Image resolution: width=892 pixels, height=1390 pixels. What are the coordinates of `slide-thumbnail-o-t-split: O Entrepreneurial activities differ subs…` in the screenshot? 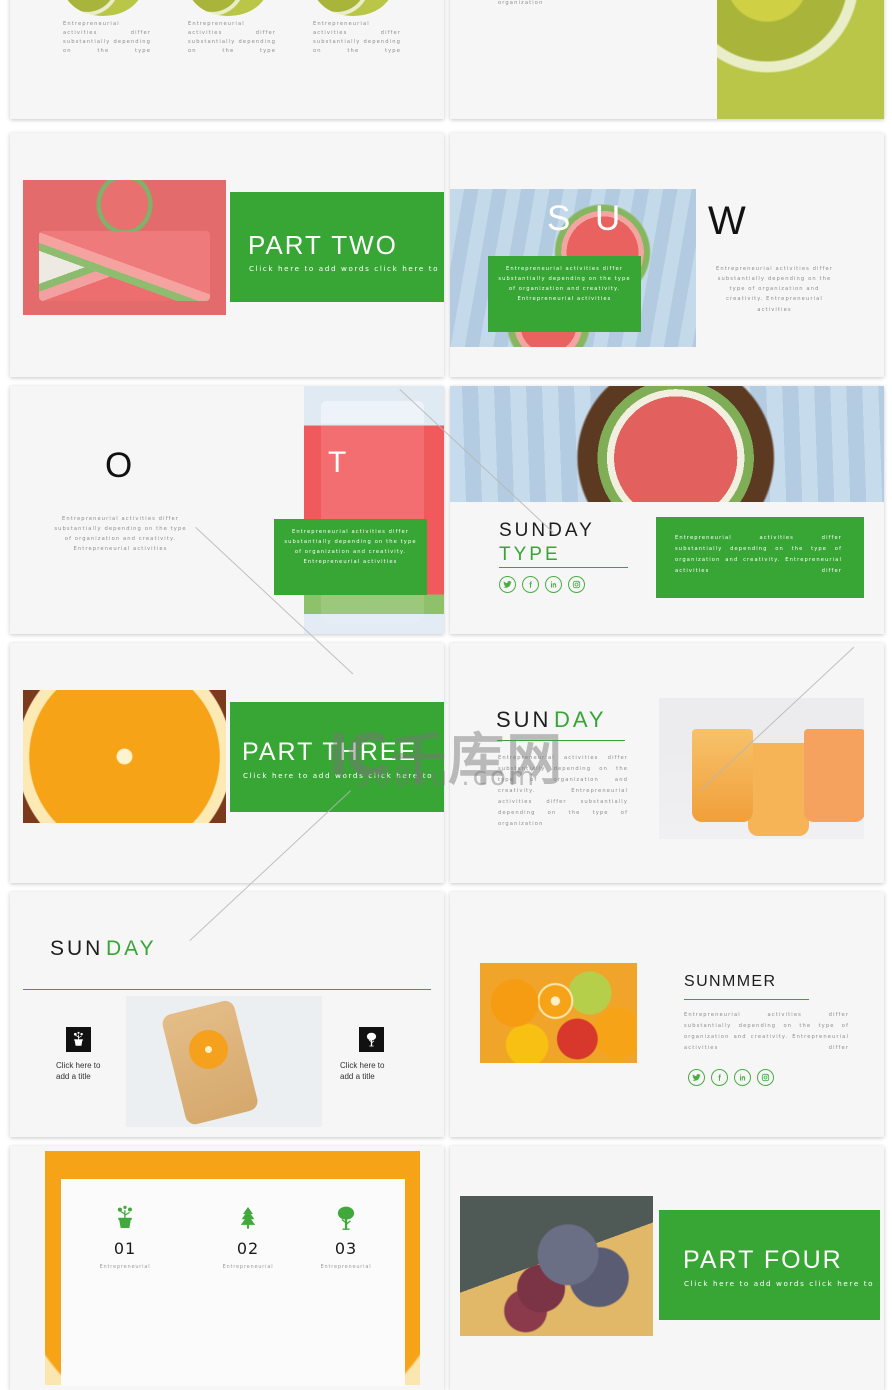 It's located at (227, 510).